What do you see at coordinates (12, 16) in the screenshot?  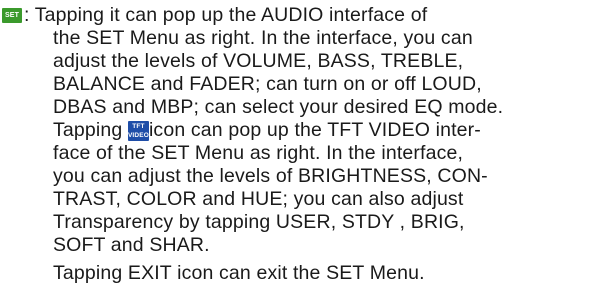 I see `set-icon: SET` at bounding box center [12, 16].